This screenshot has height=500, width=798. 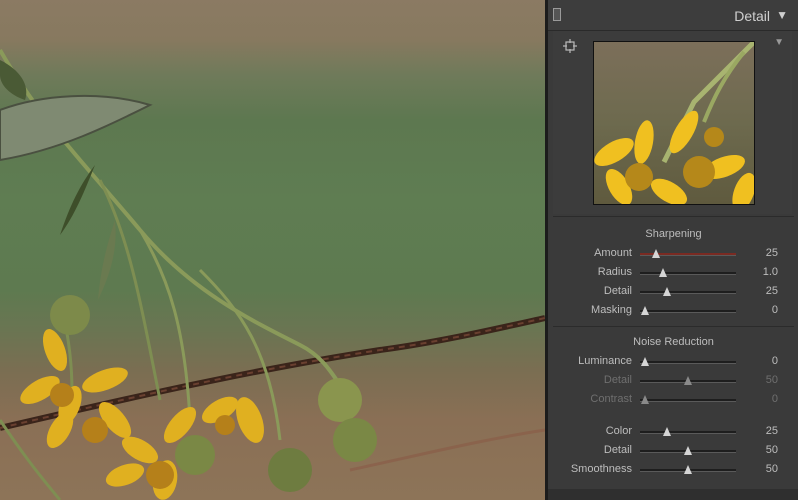 I want to click on noise-reduction-title: Noise Reduction, so click(x=673, y=342).